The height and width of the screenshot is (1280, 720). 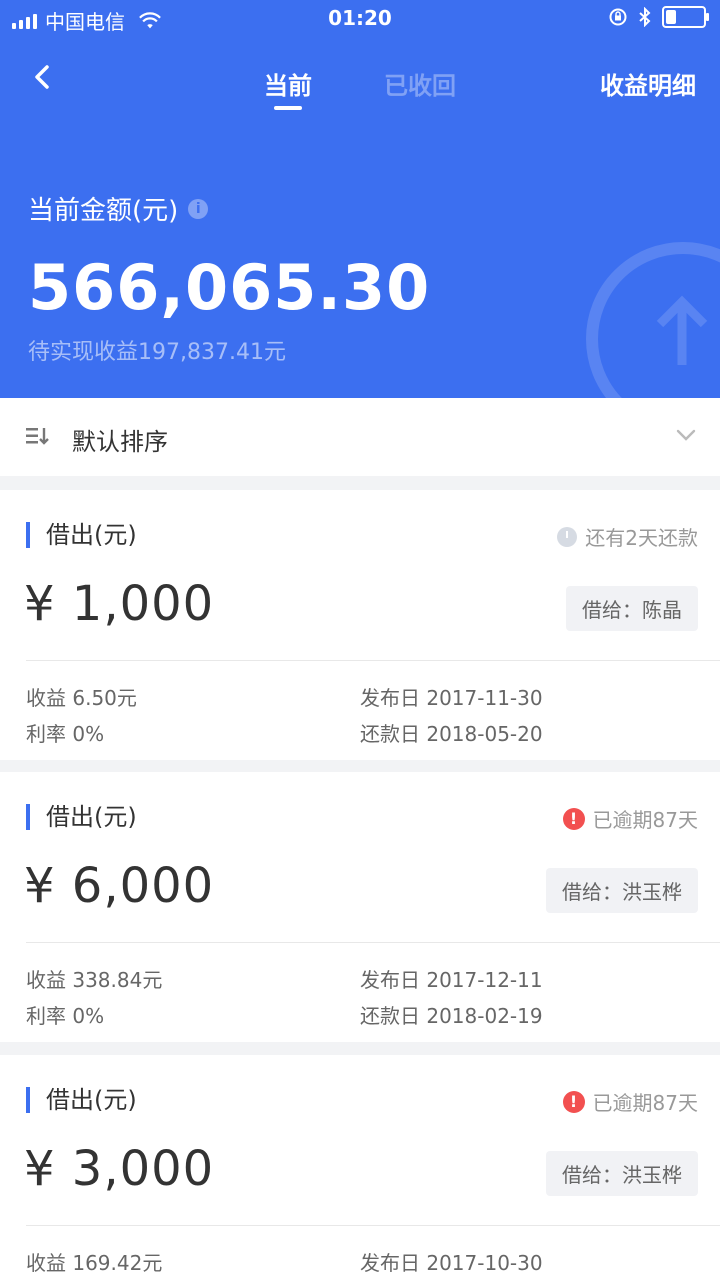 What do you see at coordinates (451, 1263) in the screenshot?
I see `loan-publish-date: 发布日 2017-10-30` at bounding box center [451, 1263].